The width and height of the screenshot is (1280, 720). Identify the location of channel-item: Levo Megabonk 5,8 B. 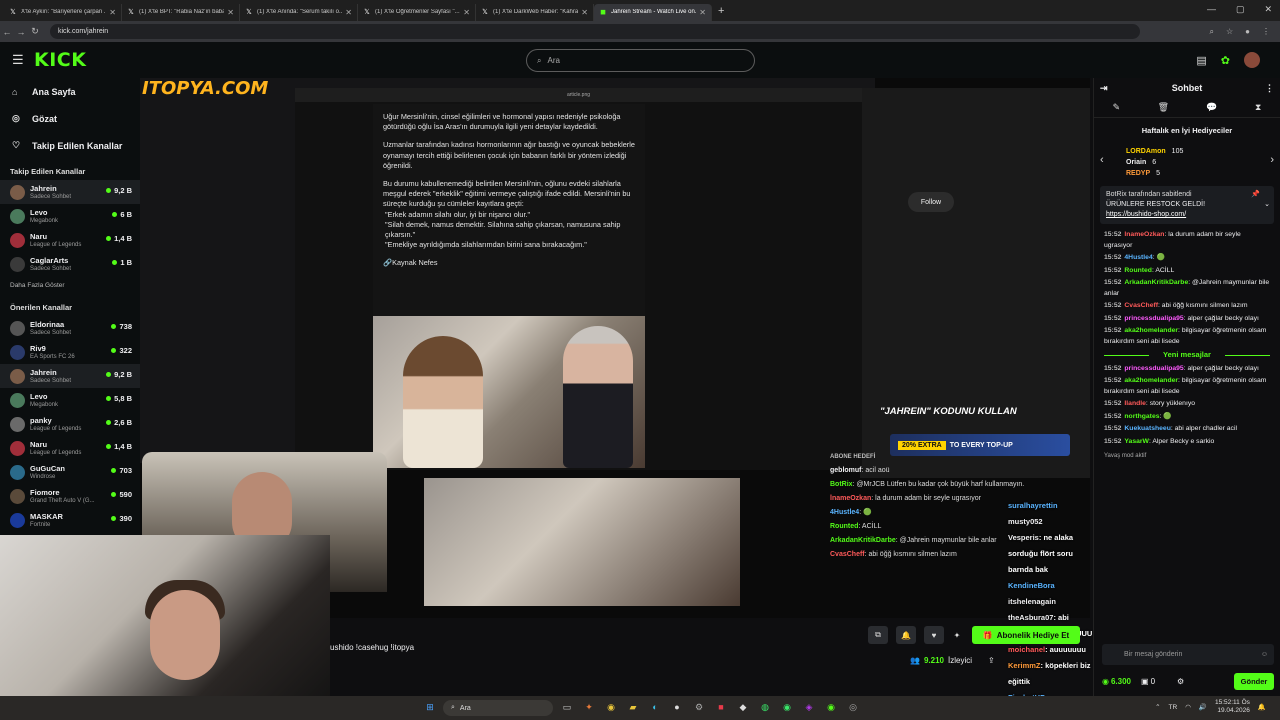
(70, 400).